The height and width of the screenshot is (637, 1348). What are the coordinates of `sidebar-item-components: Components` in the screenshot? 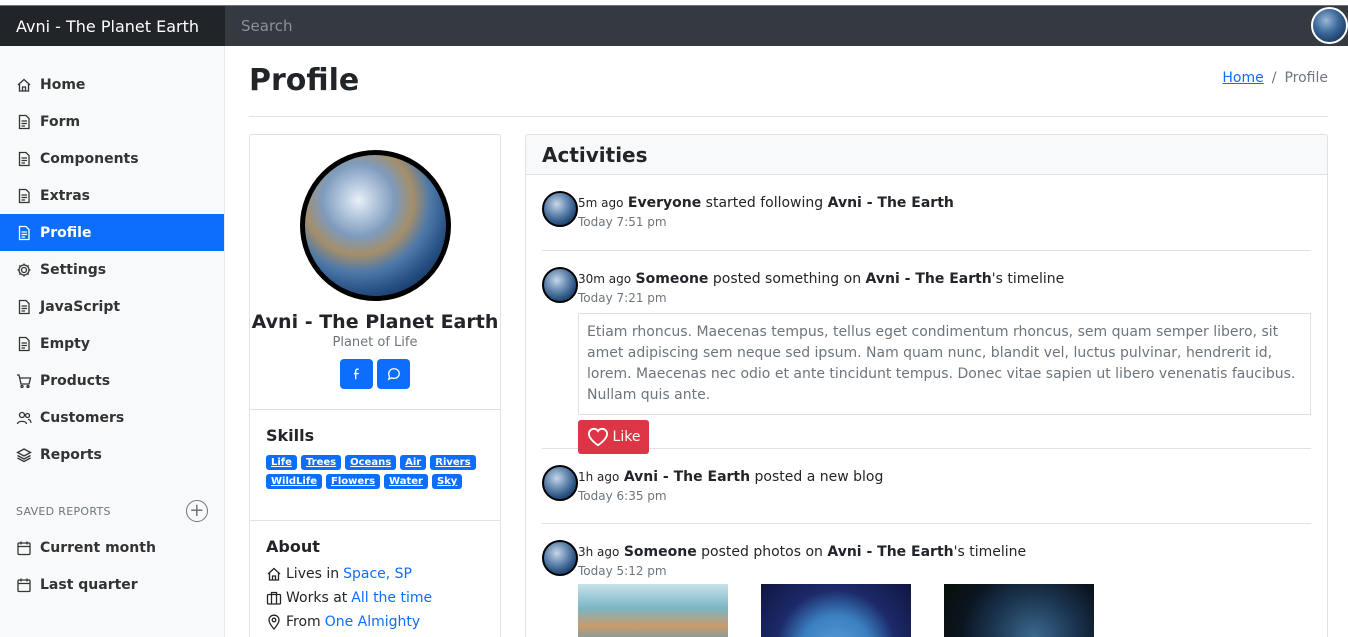 It's located at (112, 158).